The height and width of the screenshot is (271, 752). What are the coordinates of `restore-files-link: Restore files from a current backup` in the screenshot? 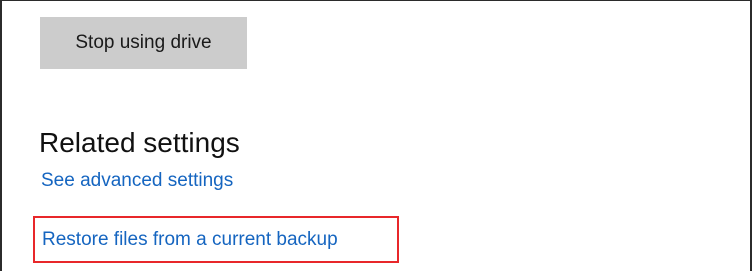 It's located at (190, 240).